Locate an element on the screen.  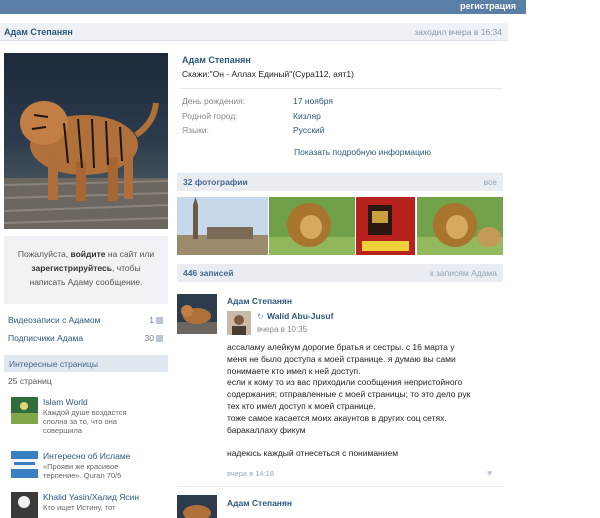
top-bar: регистрация is located at coordinates (263, 7).